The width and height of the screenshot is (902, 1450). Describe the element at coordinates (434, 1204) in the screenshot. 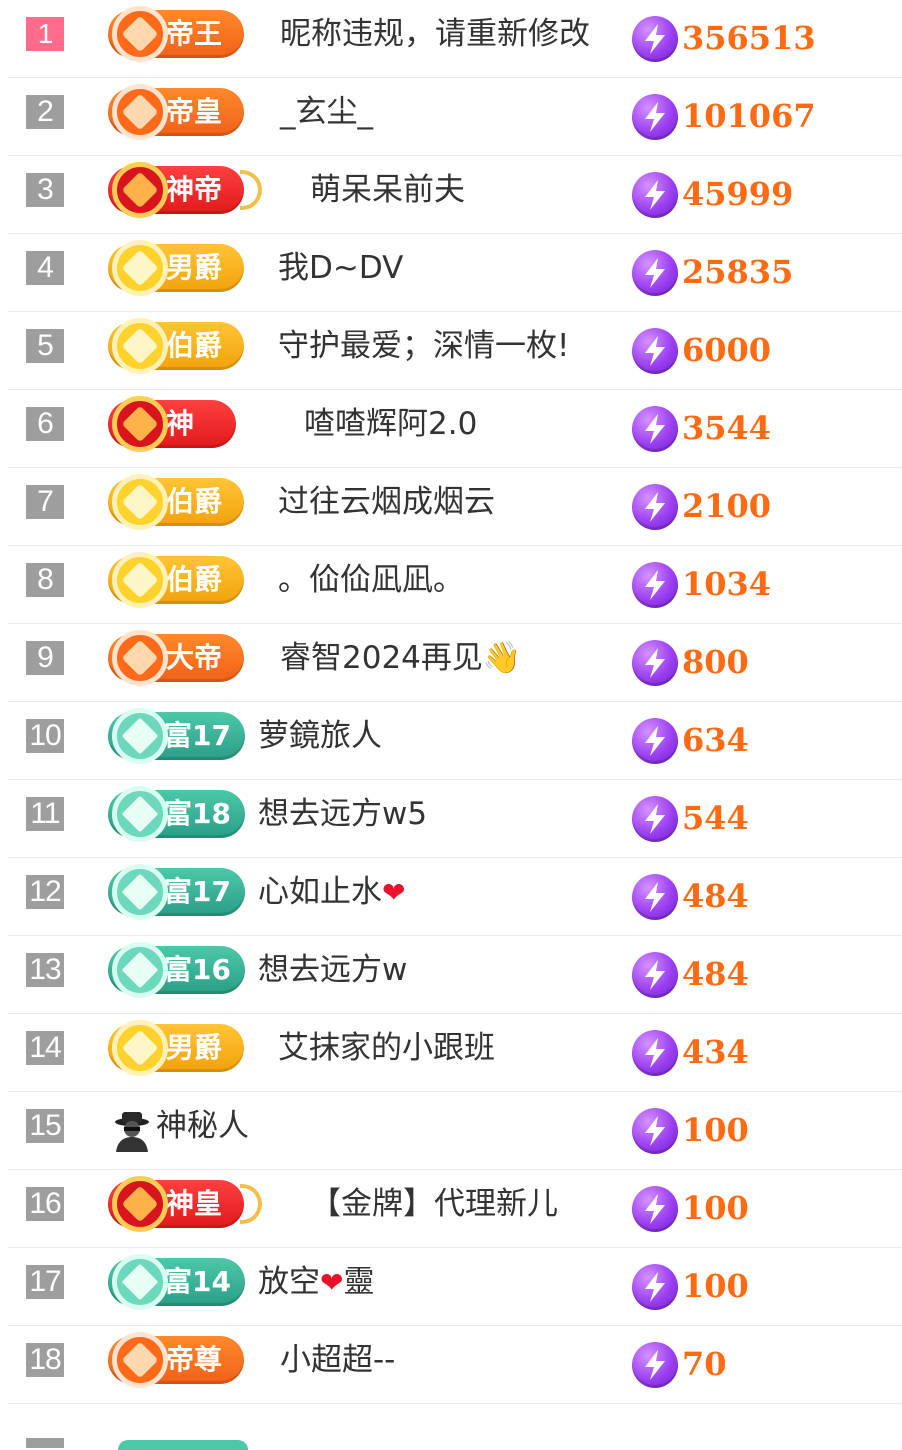

I see `user-nickname: 【金牌】代理新儿` at that location.